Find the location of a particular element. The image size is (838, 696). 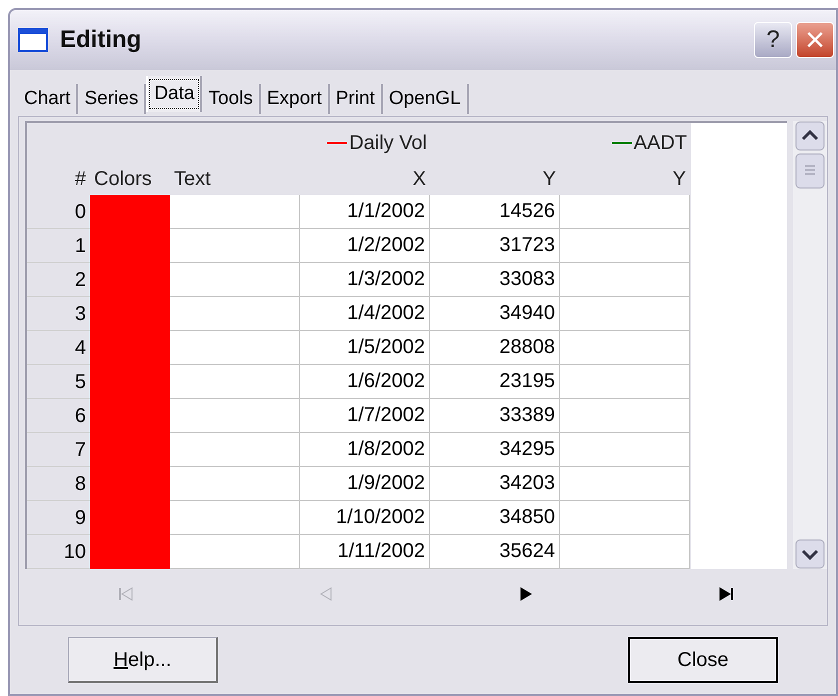

window-title: Editing is located at coordinates (101, 40).